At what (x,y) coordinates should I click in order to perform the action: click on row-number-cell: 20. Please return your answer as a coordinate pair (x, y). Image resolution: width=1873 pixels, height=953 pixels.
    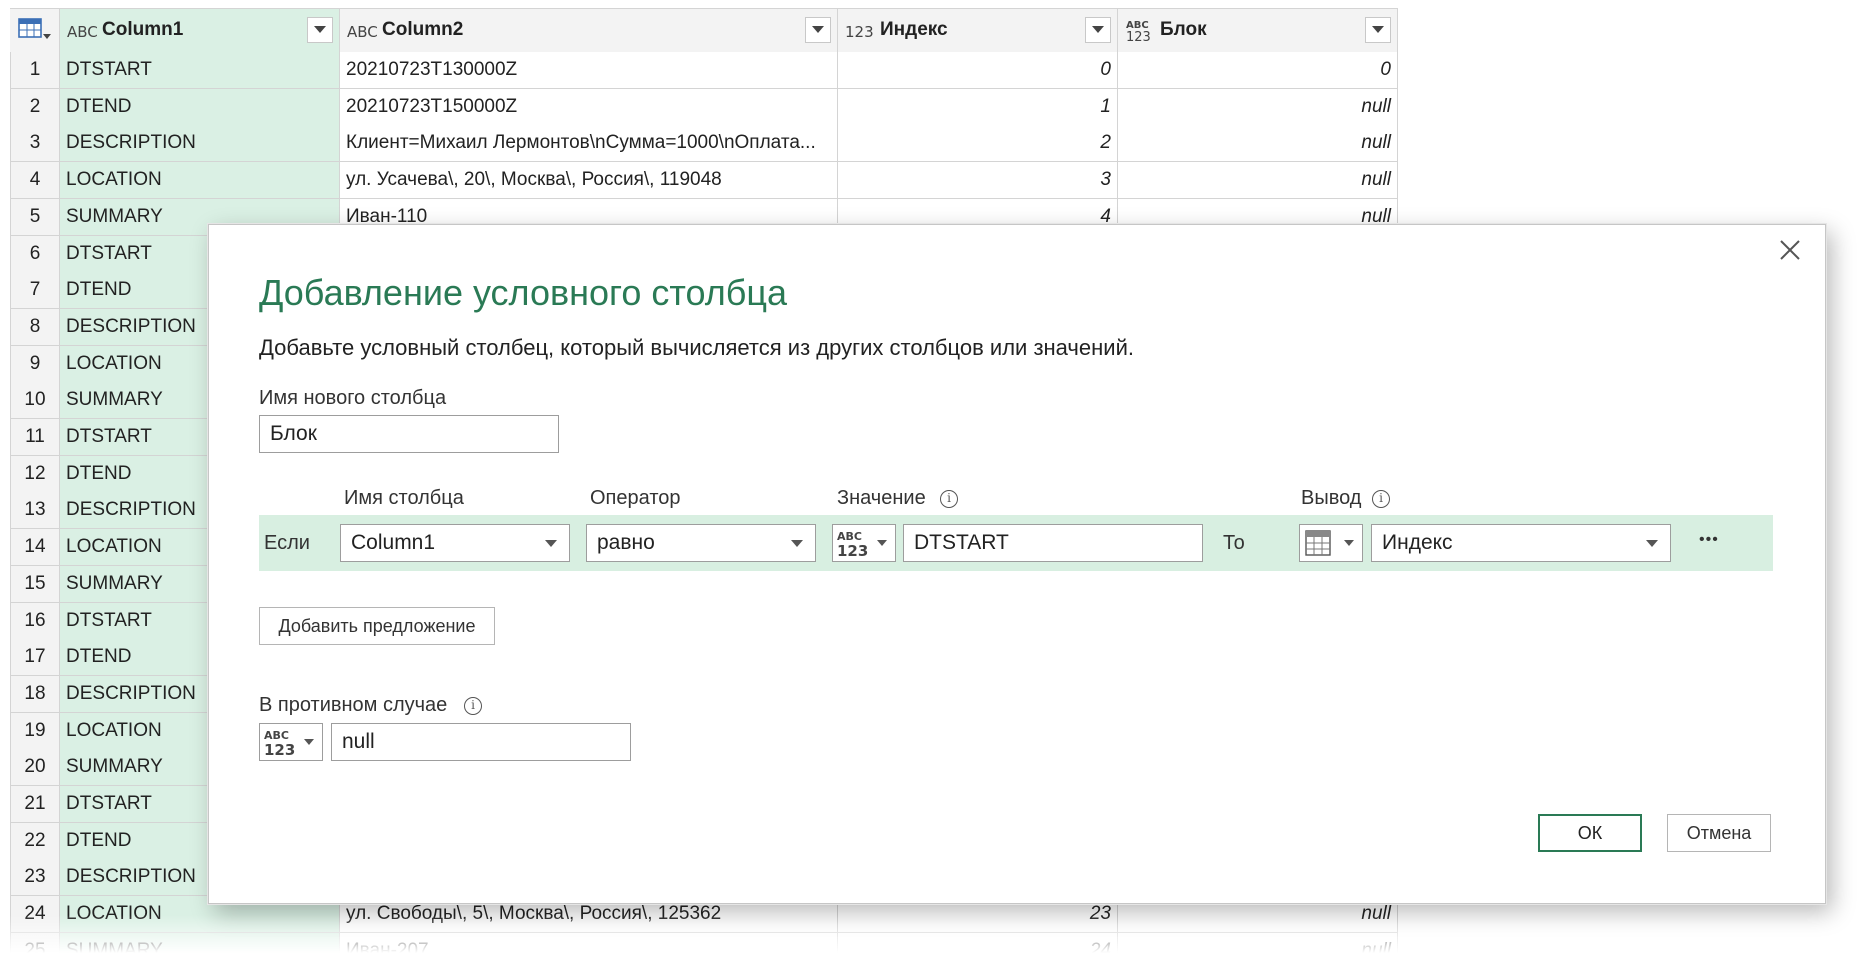
    Looking at the image, I should click on (35, 768).